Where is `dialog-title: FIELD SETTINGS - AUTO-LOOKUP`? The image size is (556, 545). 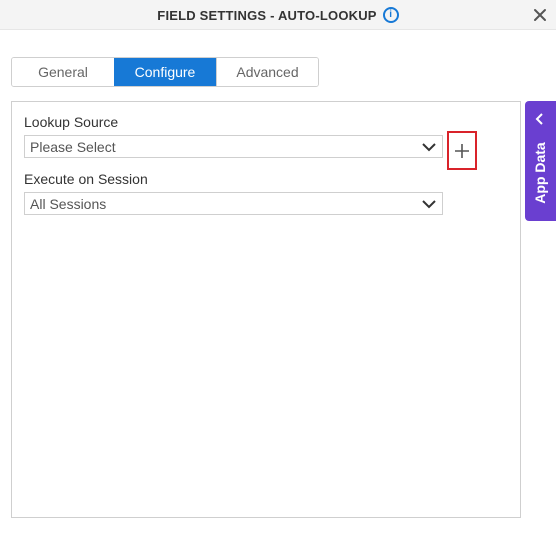
dialog-title: FIELD SETTINGS - AUTO-LOOKUP is located at coordinates (267, 15).